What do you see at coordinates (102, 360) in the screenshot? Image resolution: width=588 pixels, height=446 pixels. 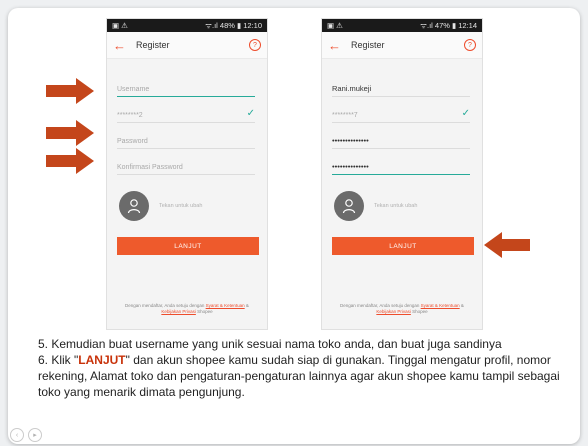 I see `step-6-highlight: LANJUT` at bounding box center [102, 360].